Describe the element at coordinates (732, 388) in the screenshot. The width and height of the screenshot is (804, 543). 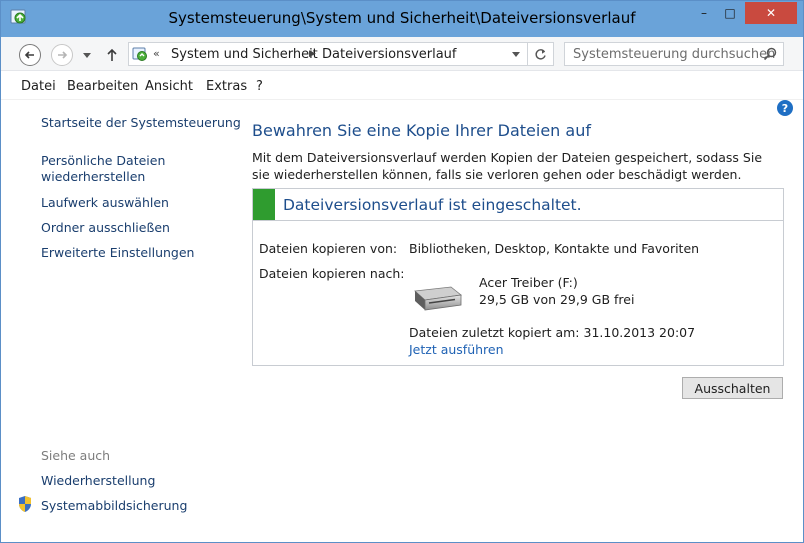
I see `turn-off-button: Ausschalten` at that location.